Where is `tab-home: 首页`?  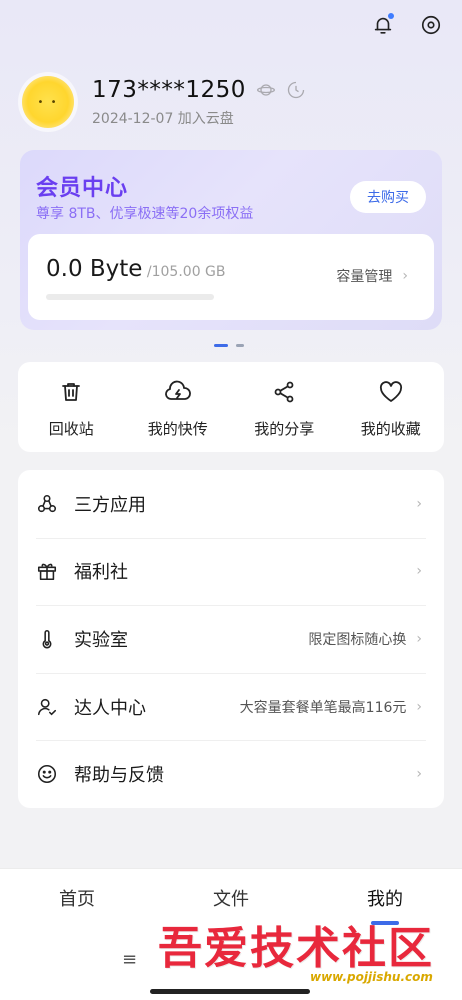
tab-home: 首页 is located at coordinates (77, 897).